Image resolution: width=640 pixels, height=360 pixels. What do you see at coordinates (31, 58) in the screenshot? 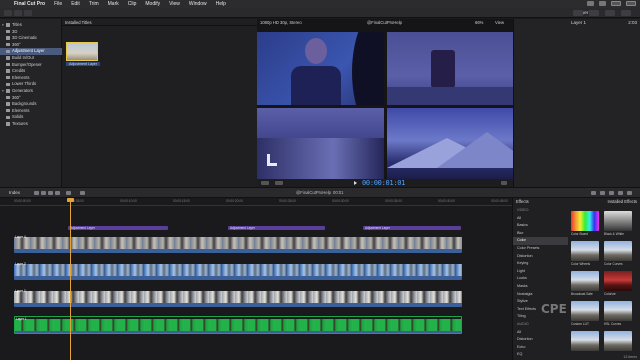
I see `sidebar-item: Build In/Out` at bounding box center [31, 58].